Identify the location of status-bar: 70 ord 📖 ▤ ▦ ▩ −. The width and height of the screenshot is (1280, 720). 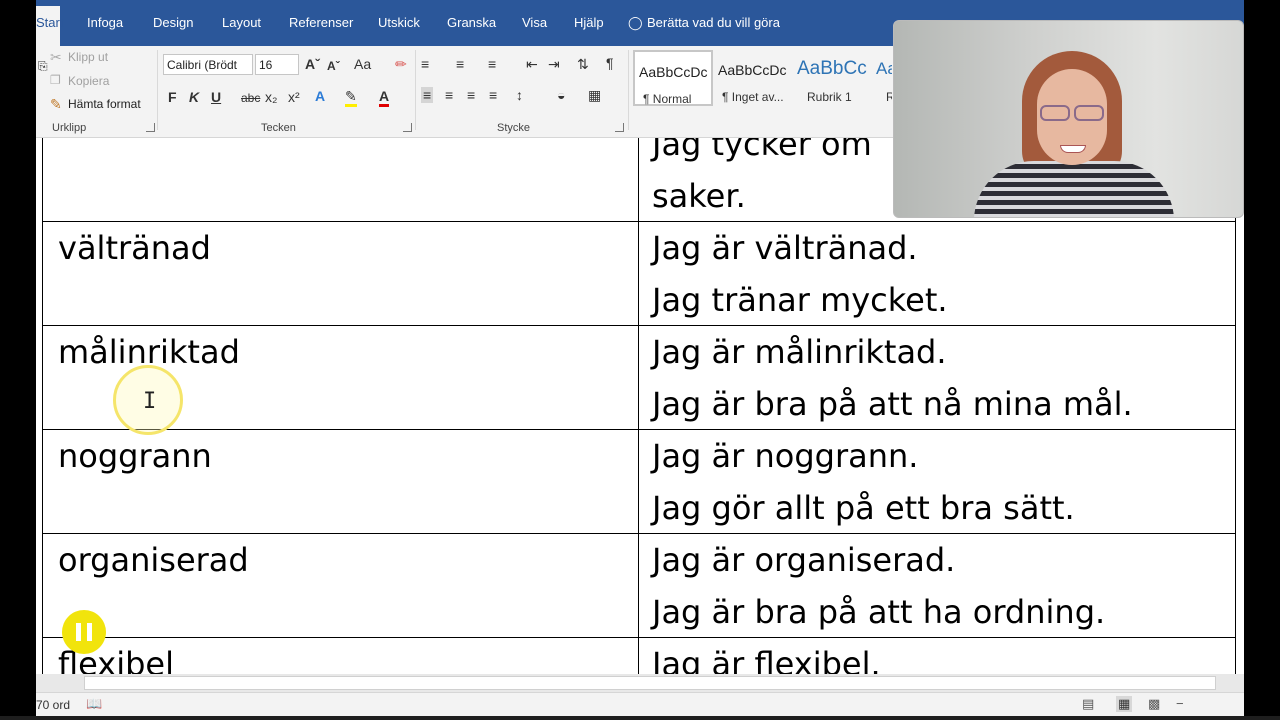
(640, 704).